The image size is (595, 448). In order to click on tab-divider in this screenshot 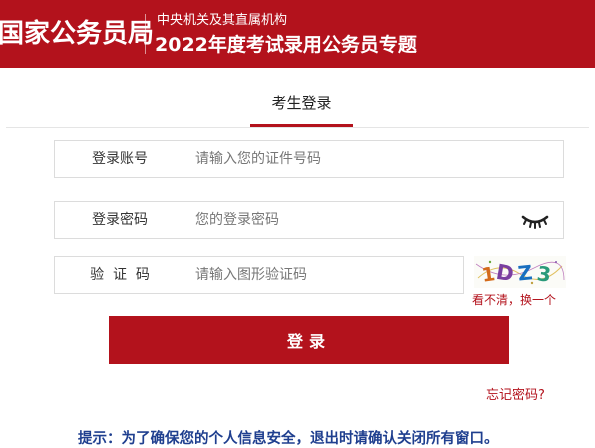, I will do `click(297, 127)`.